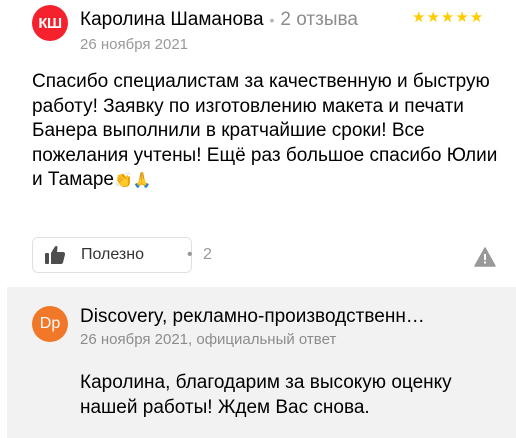 This screenshot has height=438, width=516. I want to click on thumbs-up-icon, so click(55, 254).